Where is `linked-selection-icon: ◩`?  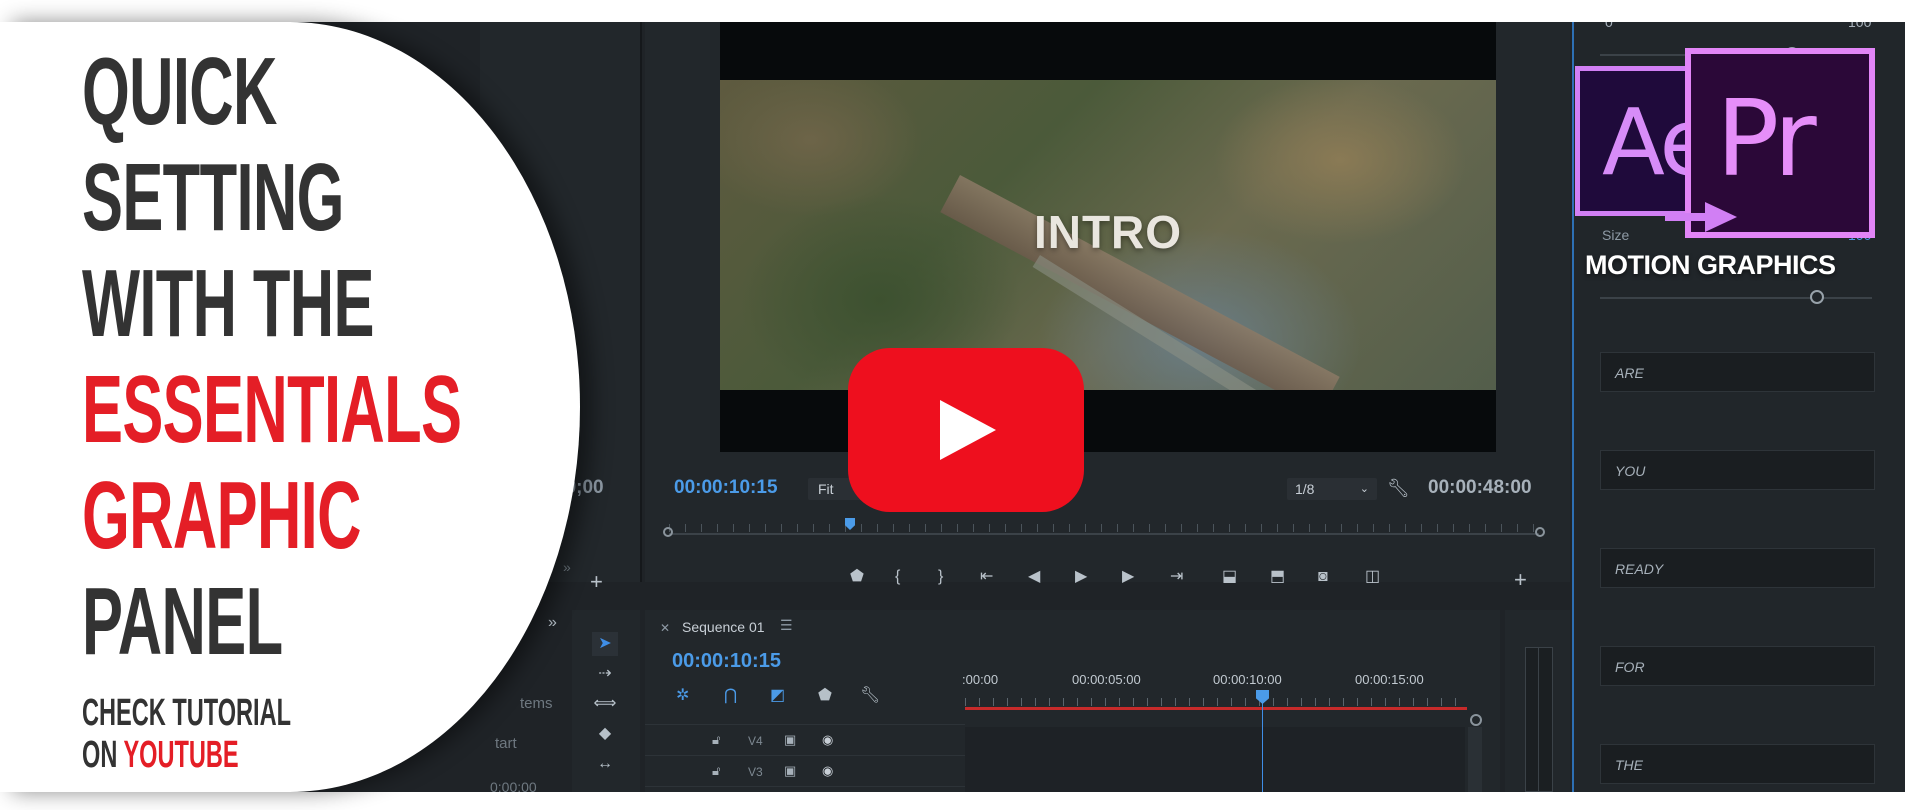 linked-selection-icon: ◩ is located at coordinates (777, 695).